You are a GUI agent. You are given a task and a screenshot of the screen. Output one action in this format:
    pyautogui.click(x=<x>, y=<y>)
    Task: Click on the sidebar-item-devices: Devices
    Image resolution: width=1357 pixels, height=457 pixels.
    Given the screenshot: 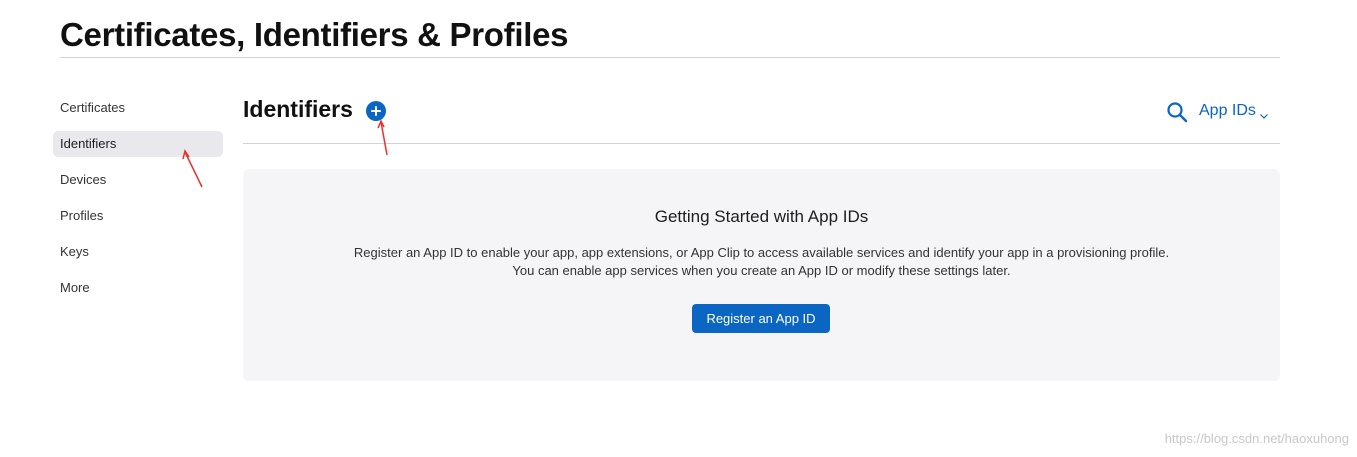 What is the action you would take?
    pyautogui.click(x=138, y=180)
    